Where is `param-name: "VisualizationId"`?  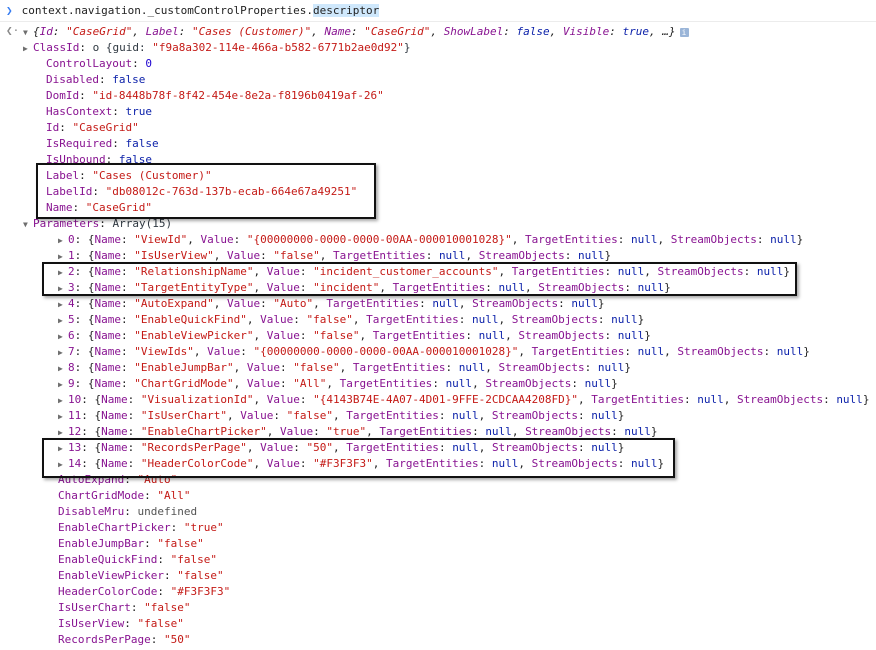 param-name: "VisualizationId" is located at coordinates (197, 399).